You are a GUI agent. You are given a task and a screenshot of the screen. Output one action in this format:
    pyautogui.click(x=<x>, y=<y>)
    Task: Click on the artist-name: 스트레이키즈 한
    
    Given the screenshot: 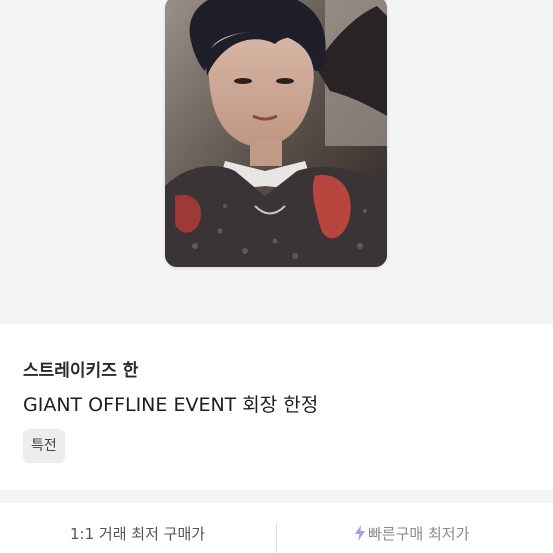 What is the action you would take?
    pyautogui.click(x=81, y=371)
    